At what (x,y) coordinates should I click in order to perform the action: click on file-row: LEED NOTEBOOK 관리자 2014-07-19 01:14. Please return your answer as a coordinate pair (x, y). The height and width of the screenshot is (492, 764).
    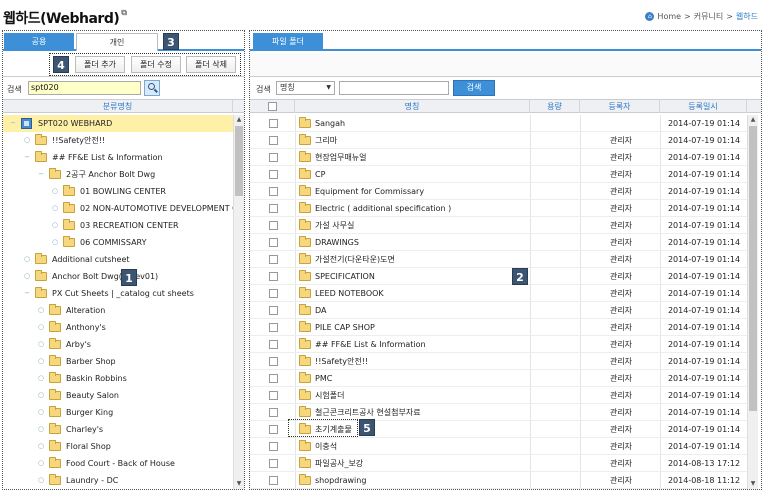
    Looking at the image, I should click on (498, 293).